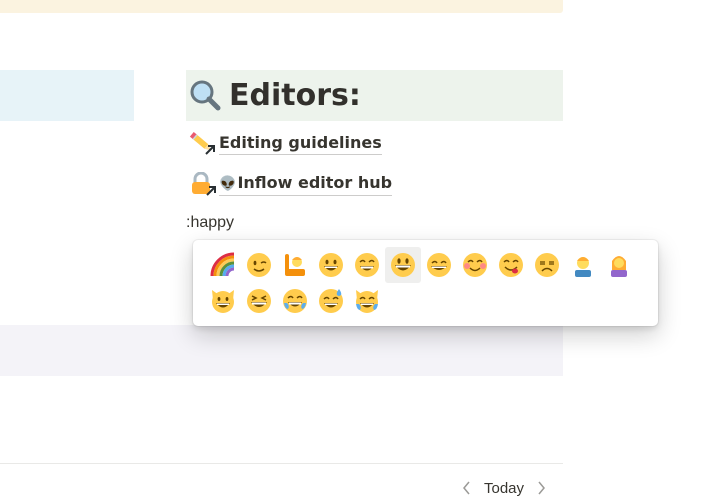 The height and width of the screenshot is (502, 705). Describe the element at coordinates (306, 184) in the screenshot. I see `link-label: 👽Inflow editor hub` at that location.